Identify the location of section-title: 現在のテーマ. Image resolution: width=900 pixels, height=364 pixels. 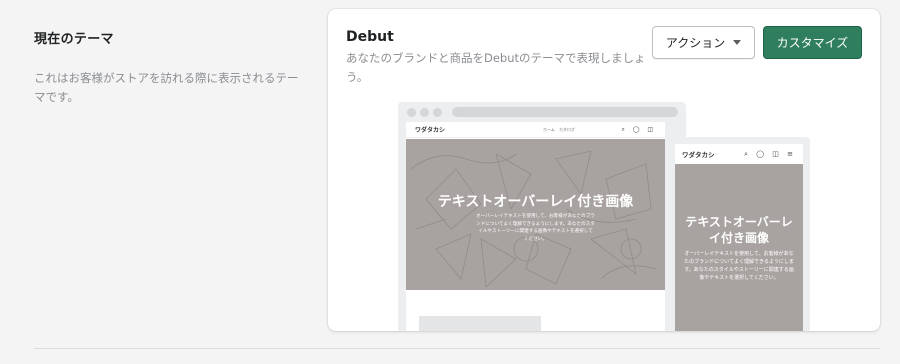
(74, 39).